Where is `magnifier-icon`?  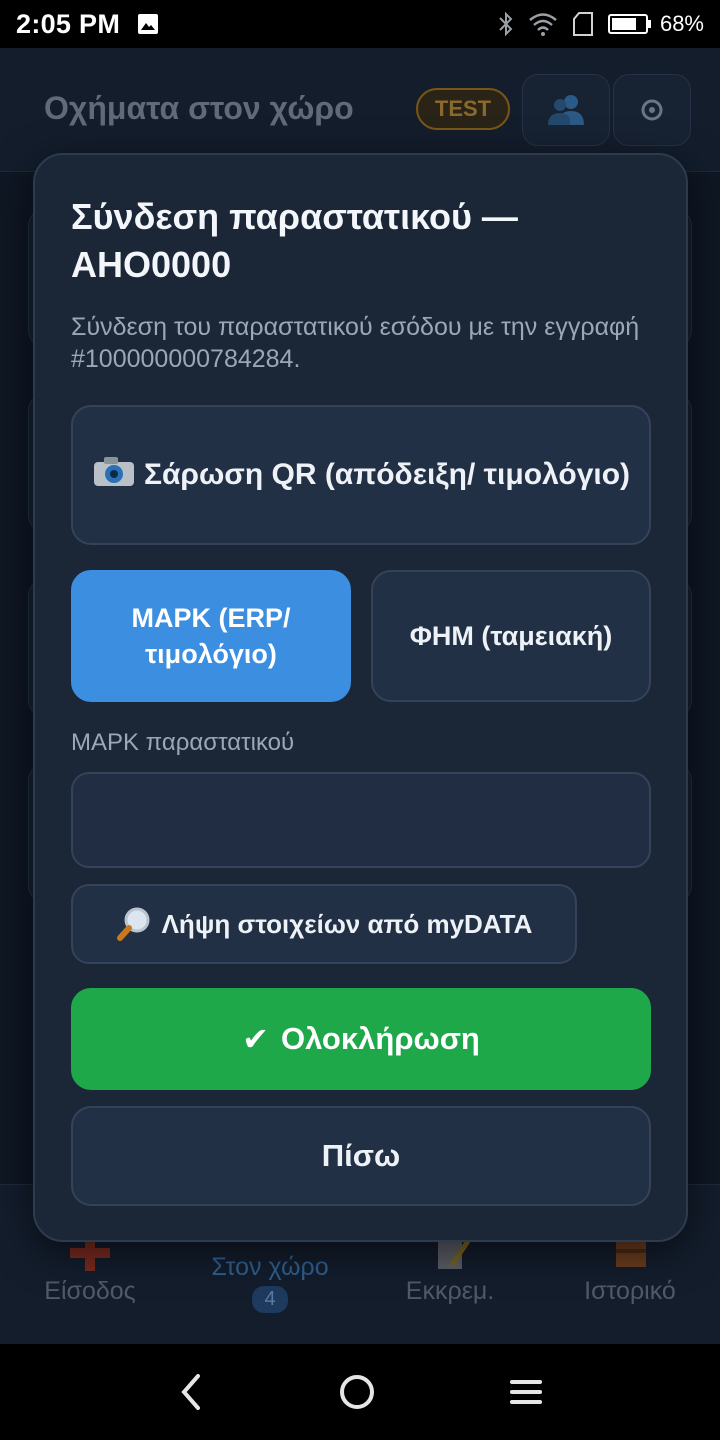 magnifier-icon is located at coordinates (133, 924).